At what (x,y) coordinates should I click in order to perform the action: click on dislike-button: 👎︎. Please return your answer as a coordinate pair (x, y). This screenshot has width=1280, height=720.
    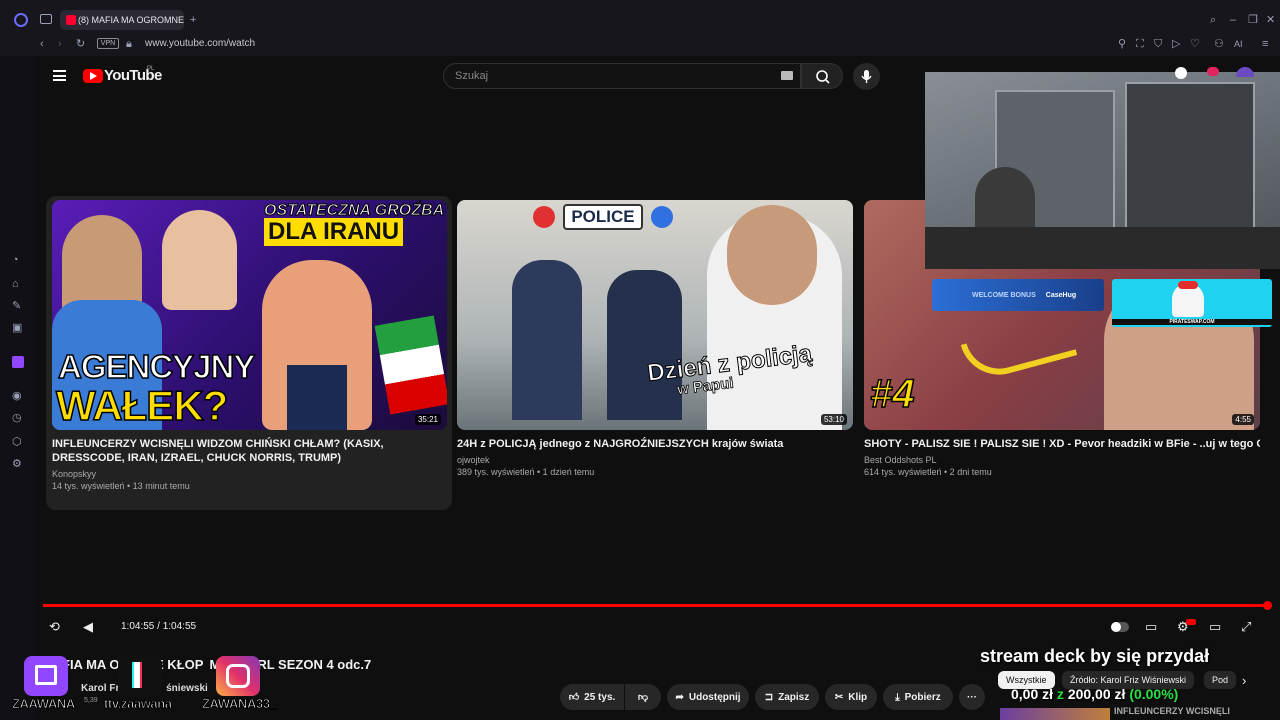
    Looking at the image, I should click on (643, 697).